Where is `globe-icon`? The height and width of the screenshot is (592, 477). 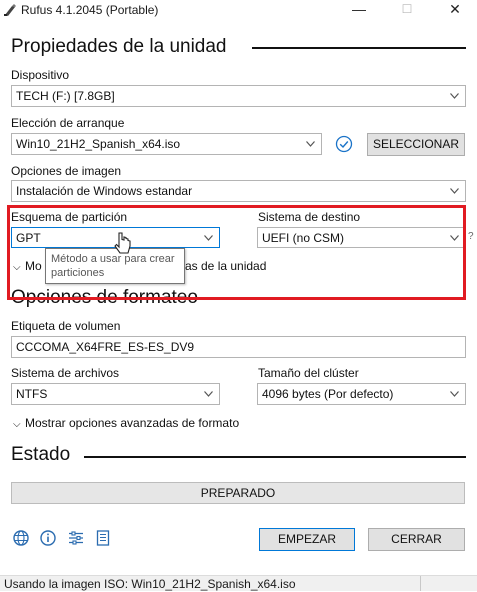
globe-icon is located at coordinates (21, 538).